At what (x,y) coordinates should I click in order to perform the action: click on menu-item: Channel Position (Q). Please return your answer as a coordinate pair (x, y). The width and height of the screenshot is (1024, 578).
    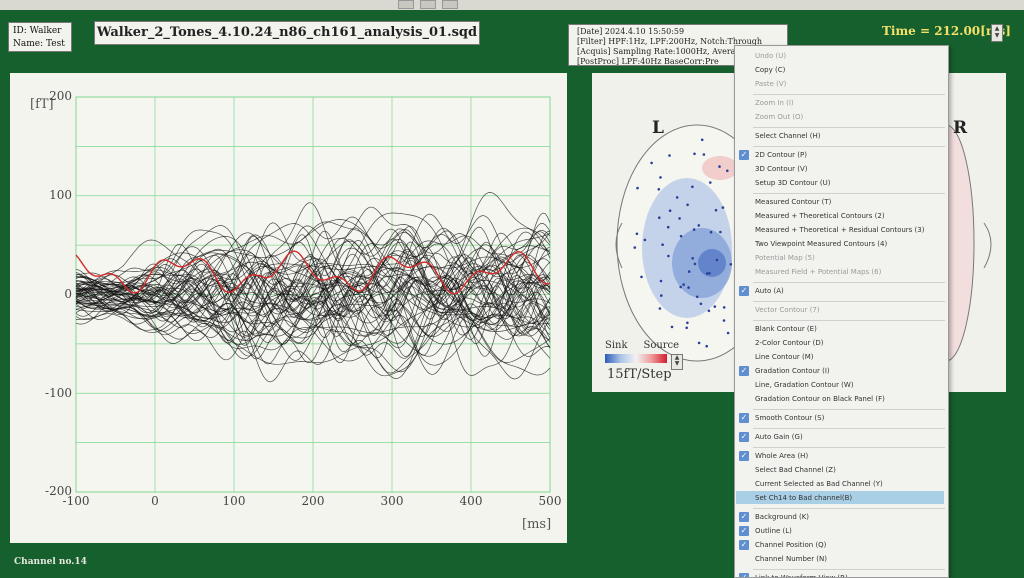
    Looking at the image, I should click on (850, 545).